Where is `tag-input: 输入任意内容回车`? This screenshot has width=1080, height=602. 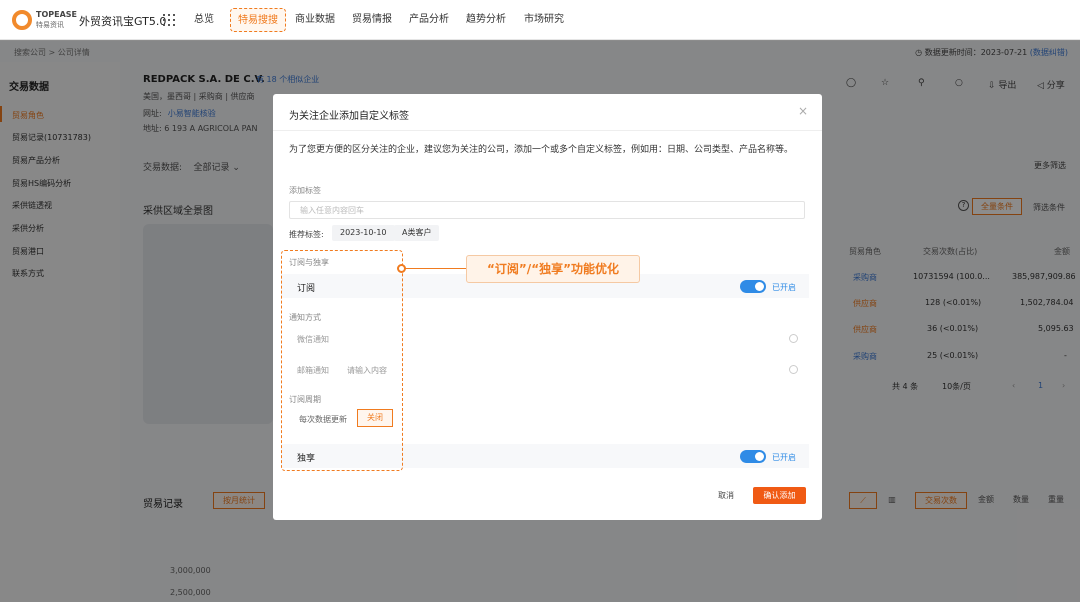 tag-input: 输入任意内容回车 is located at coordinates (547, 210).